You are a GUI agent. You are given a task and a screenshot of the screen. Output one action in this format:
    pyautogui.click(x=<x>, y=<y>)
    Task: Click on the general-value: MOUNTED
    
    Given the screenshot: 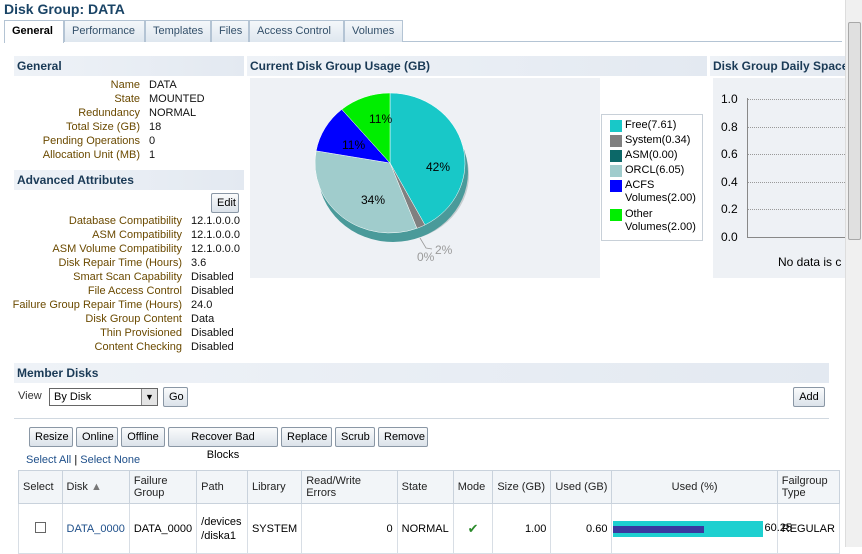 What is the action you would take?
    pyautogui.click(x=177, y=99)
    